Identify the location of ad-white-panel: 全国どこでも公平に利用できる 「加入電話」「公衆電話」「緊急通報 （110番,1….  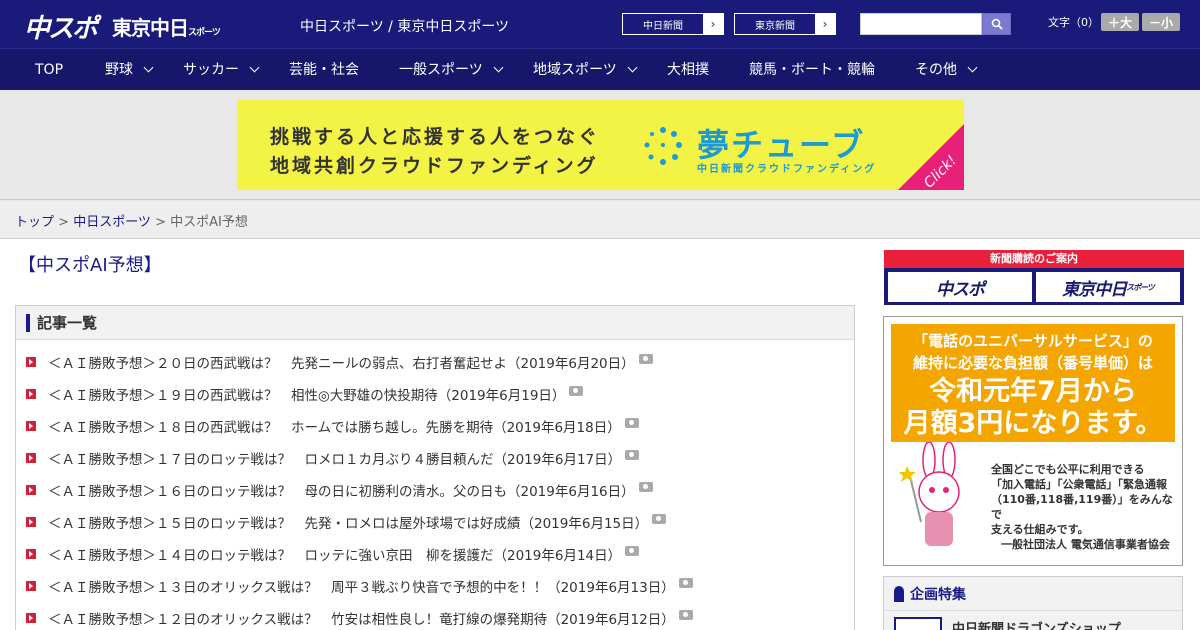
(1033, 500).